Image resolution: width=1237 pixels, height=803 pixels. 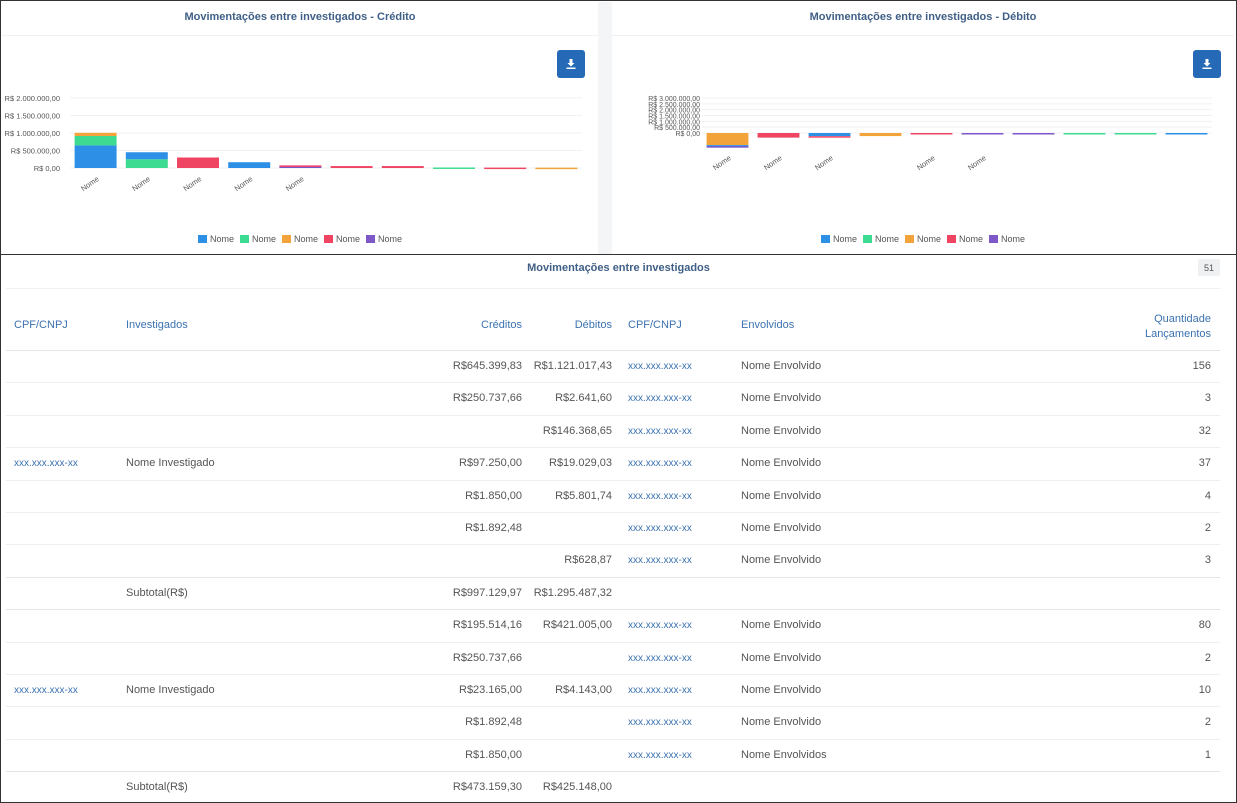 I want to click on lancamentos-count: 10, so click(x=1204, y=690).